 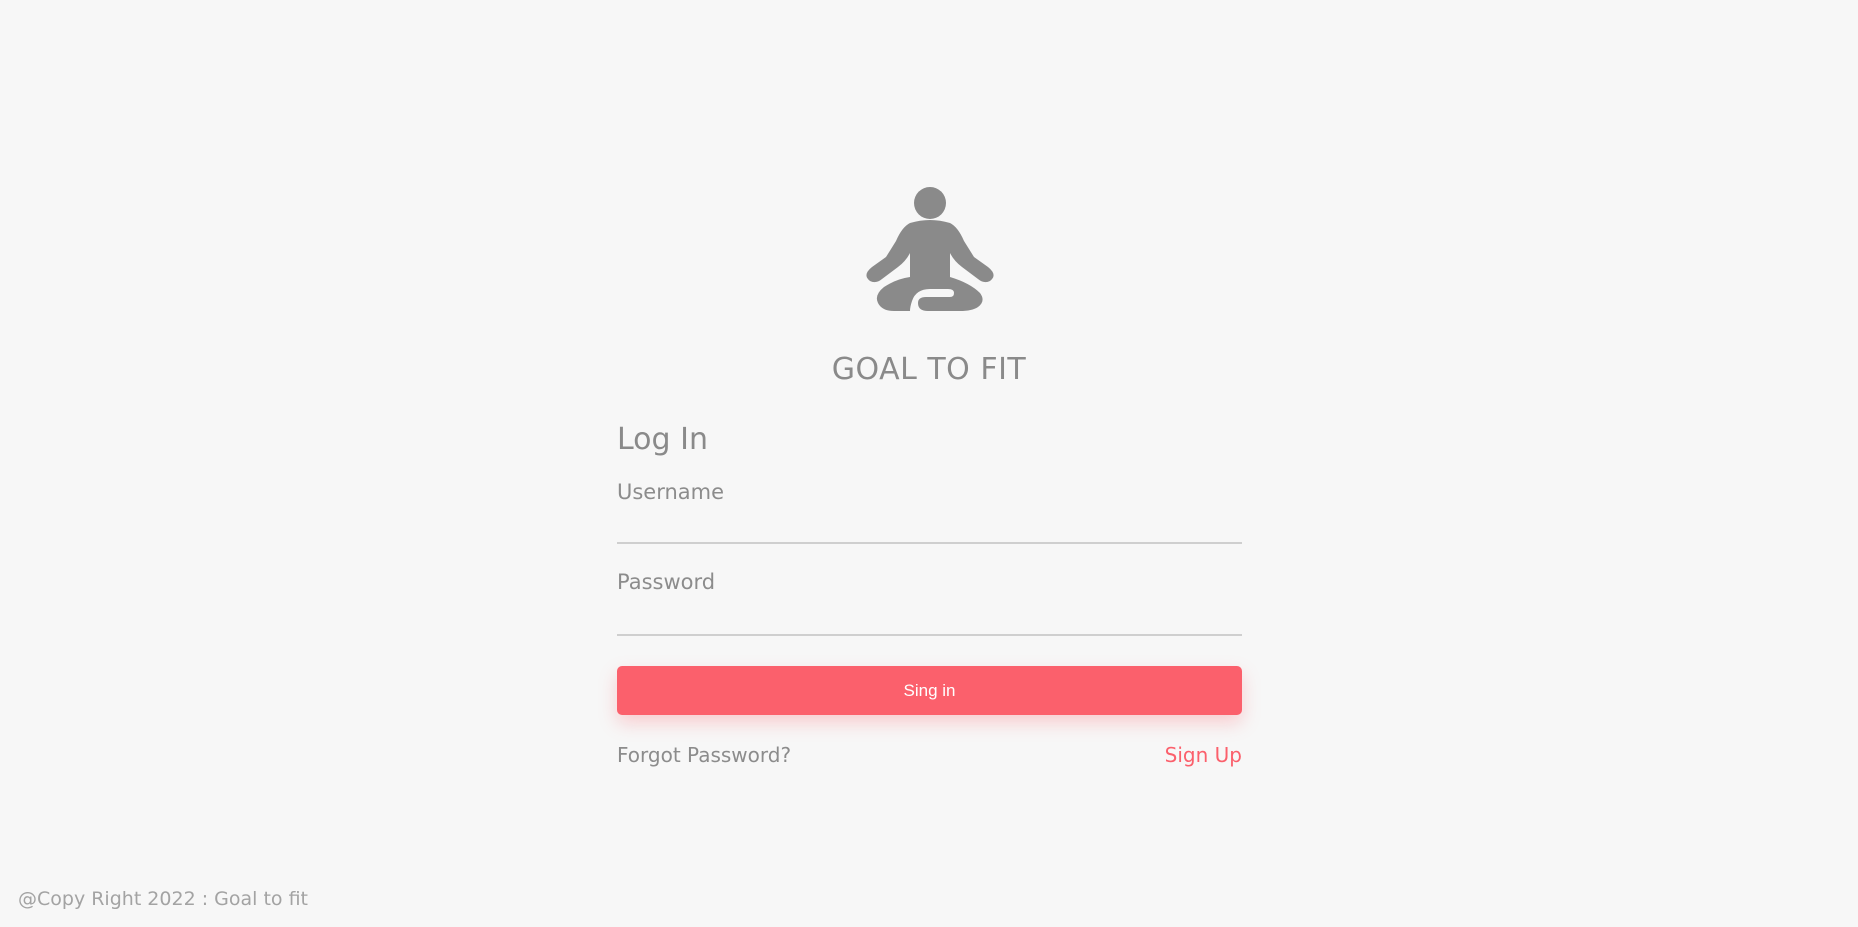 I want to click on username-input, so click(x=929, y=526).